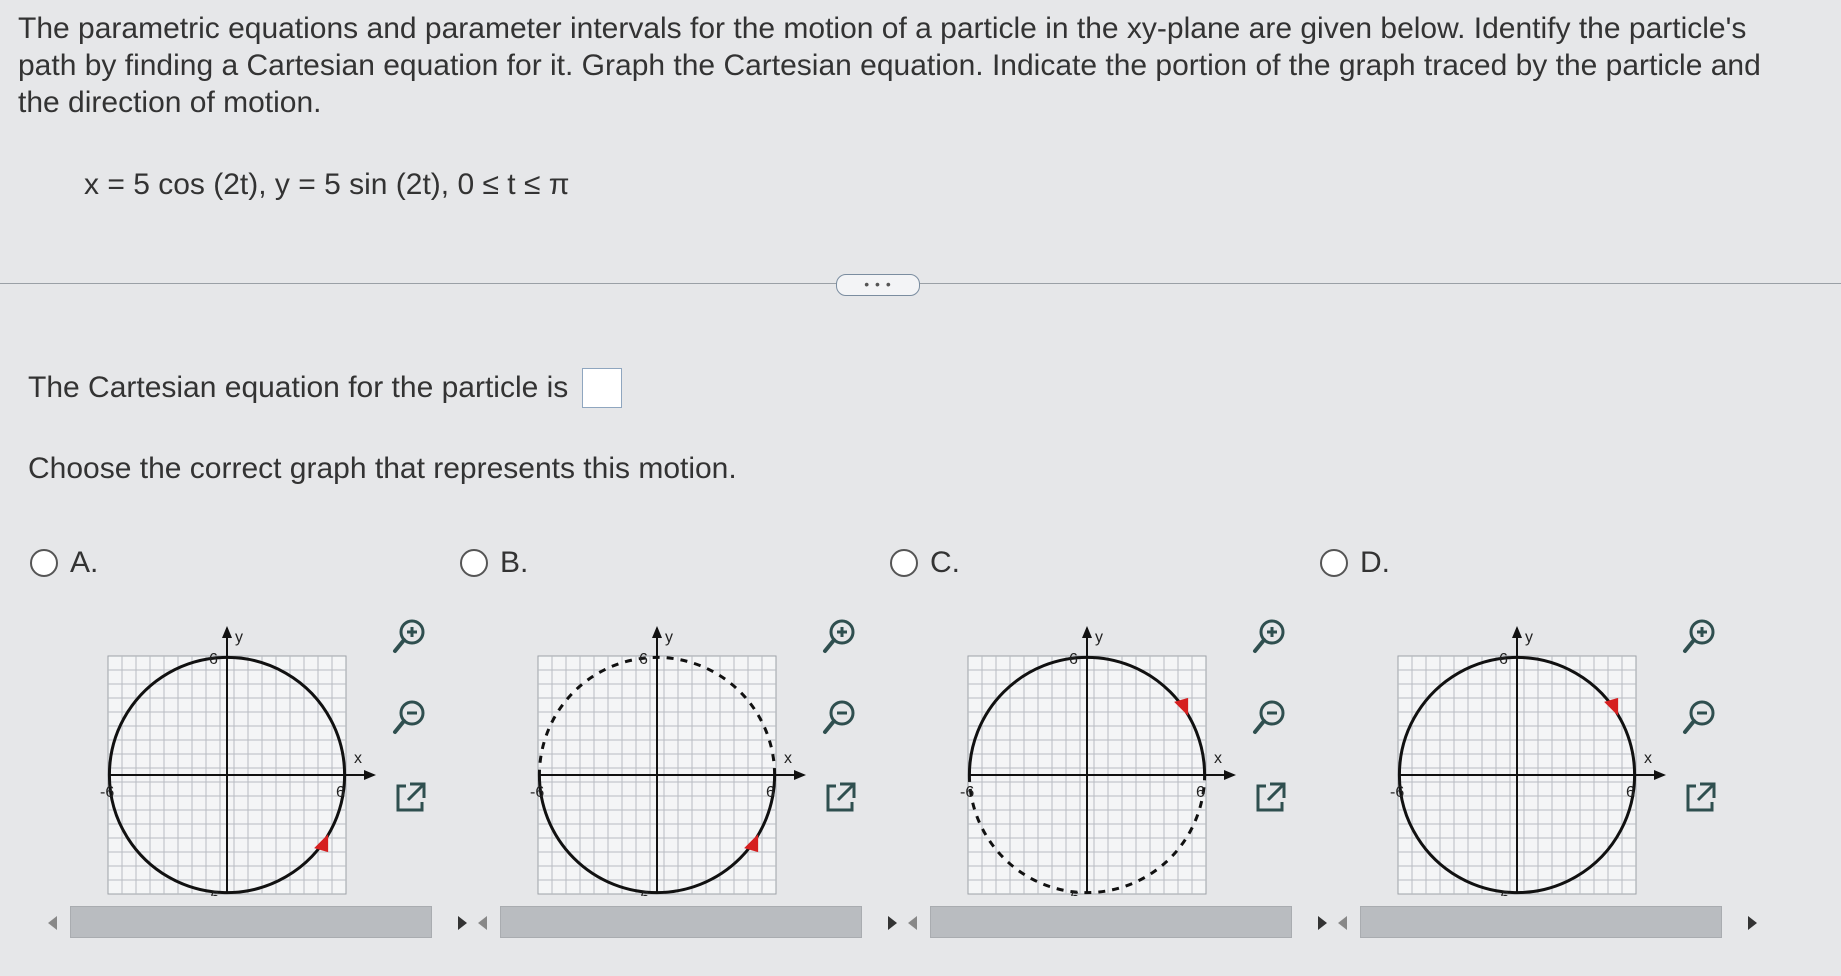 The width and height of the screenshot is (1841, 976). What do you see at coordinates (945, 562) in the screenshot?
I see `option-label: C.` at bounding box center [945, 562].